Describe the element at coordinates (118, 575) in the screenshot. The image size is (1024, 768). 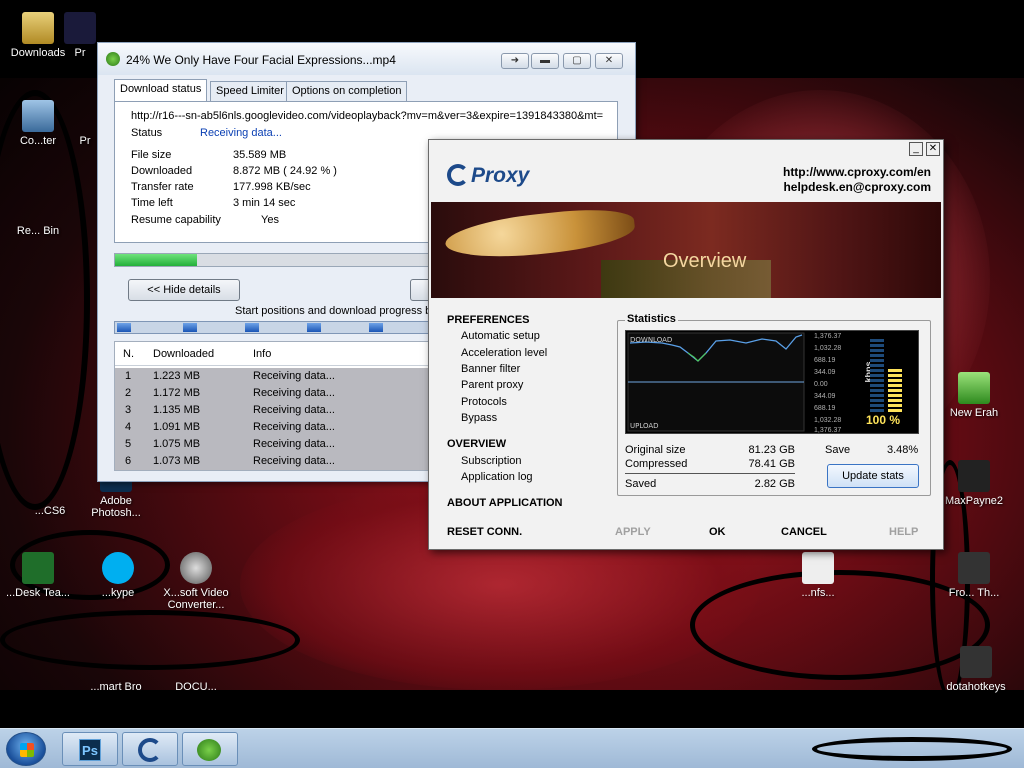
I see `desktop-icon-skype: ...kype` at that location.